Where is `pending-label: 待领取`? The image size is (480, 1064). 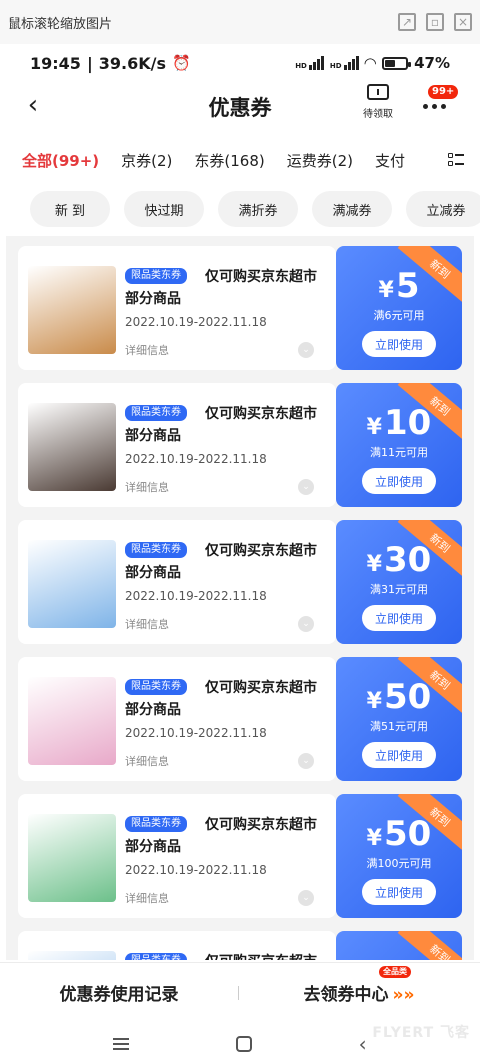
pending-label: 待领取 is located at coordinates (378, 114).